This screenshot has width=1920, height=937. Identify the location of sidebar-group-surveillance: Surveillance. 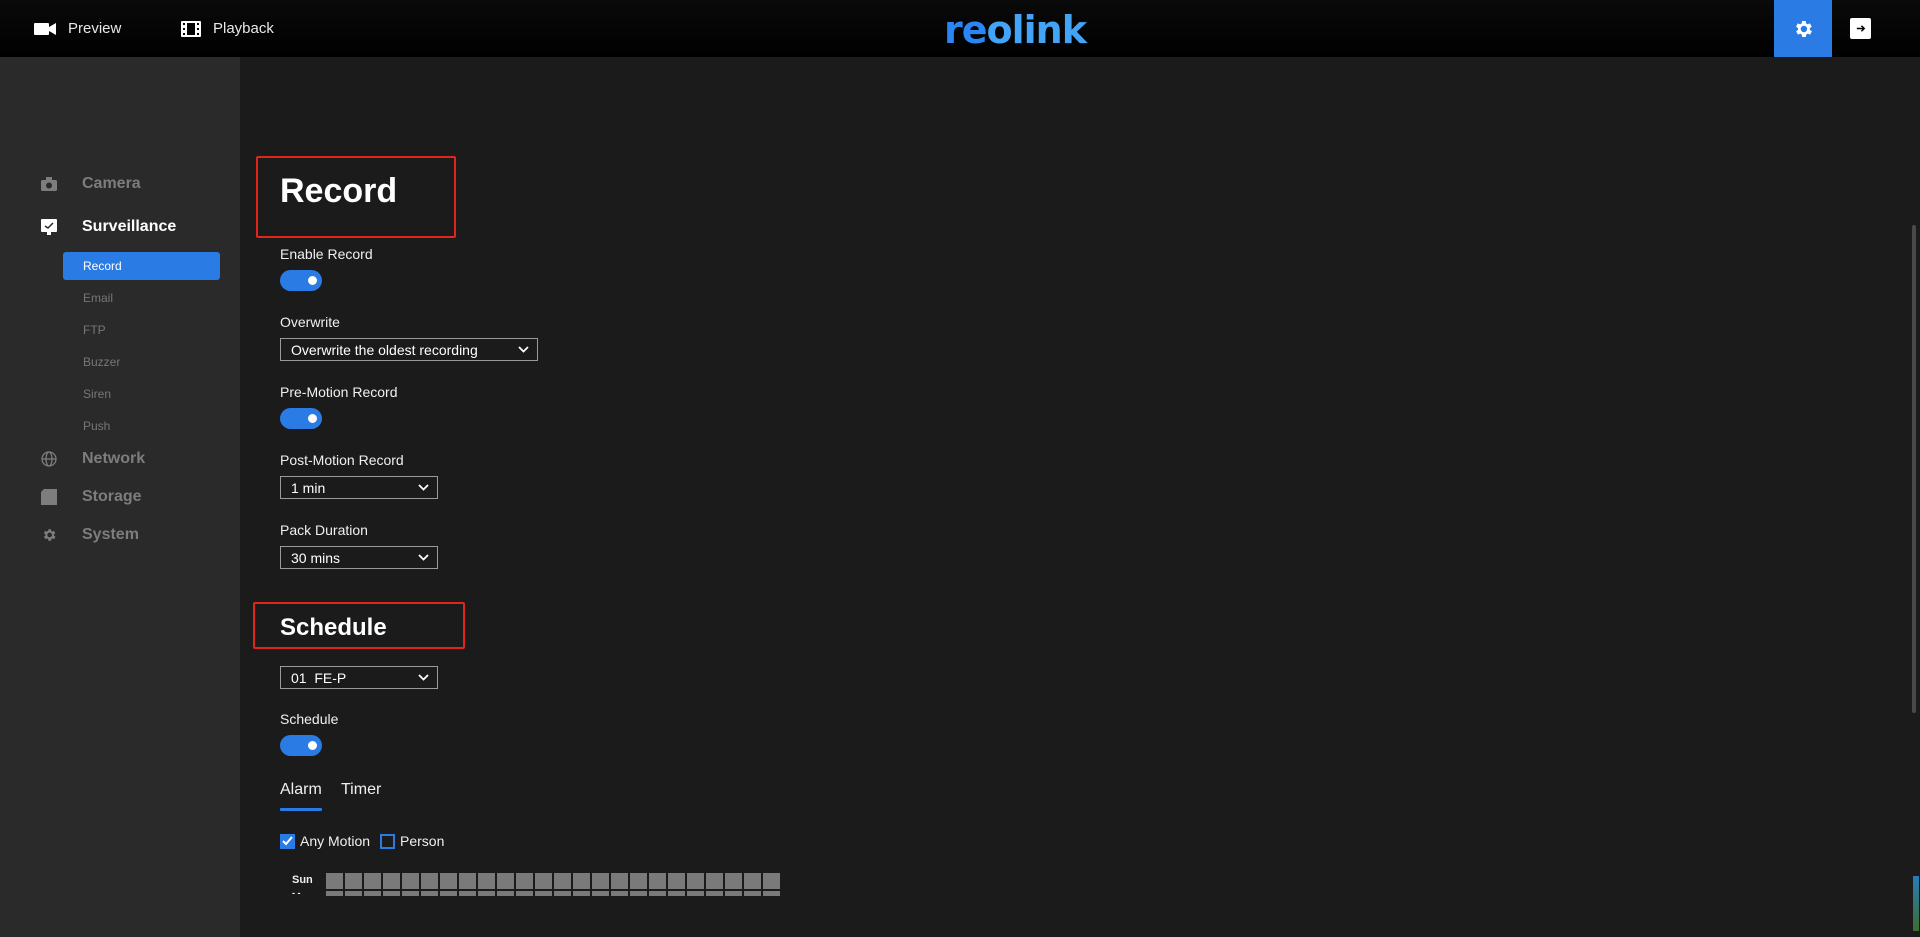
(108, 227).